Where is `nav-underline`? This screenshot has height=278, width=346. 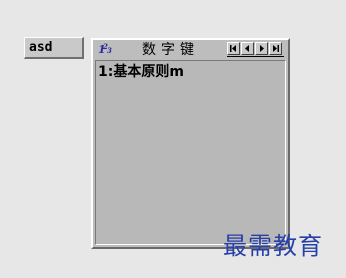 nav-underline is located at coordinates (255, 56).